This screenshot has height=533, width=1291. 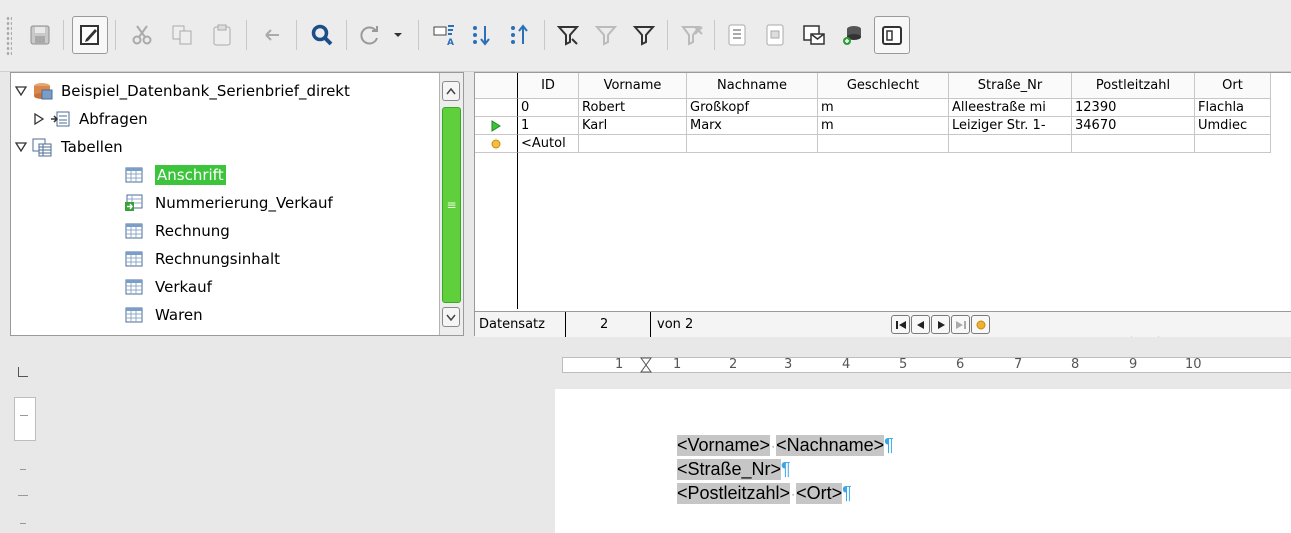 What do you see at coordinates (752, 108) in the screenshot?
I see `grid-cell: Großkopf` at bounding box center [752, 108].